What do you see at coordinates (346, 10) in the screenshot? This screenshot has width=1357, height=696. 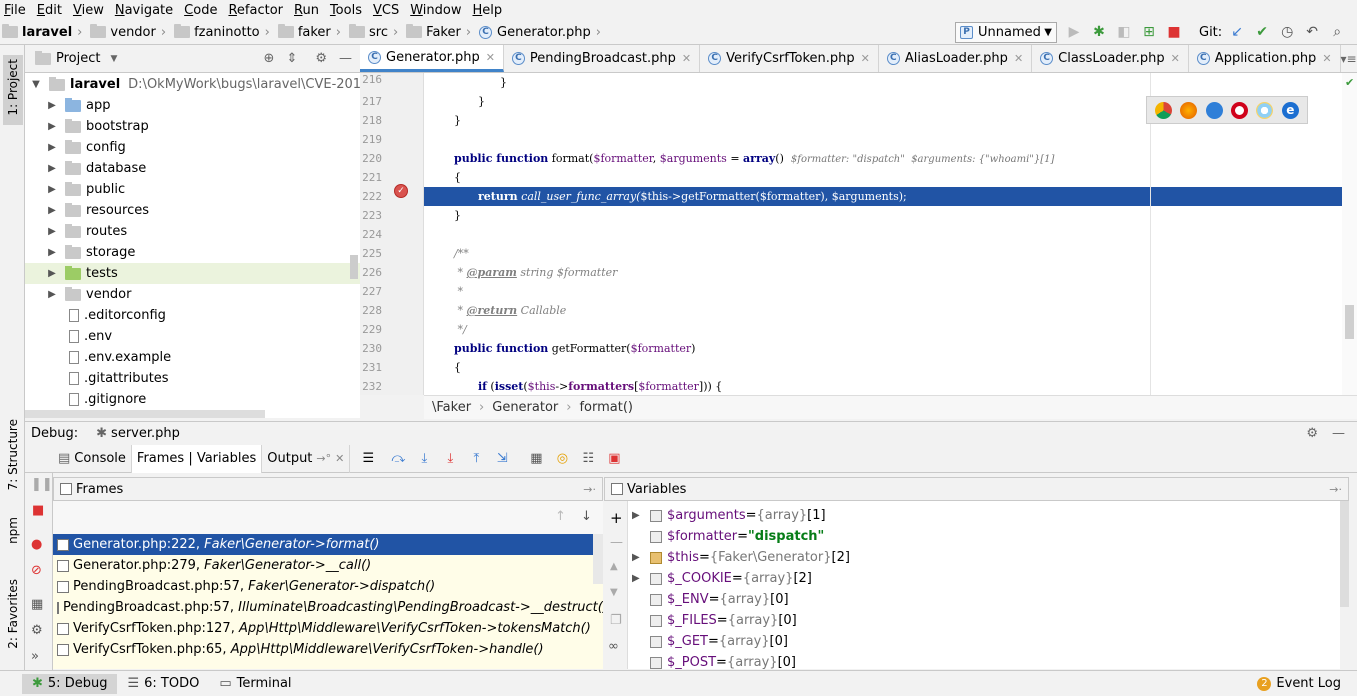 I see `menu-tools: Tools` at bounding box center [346, 10].